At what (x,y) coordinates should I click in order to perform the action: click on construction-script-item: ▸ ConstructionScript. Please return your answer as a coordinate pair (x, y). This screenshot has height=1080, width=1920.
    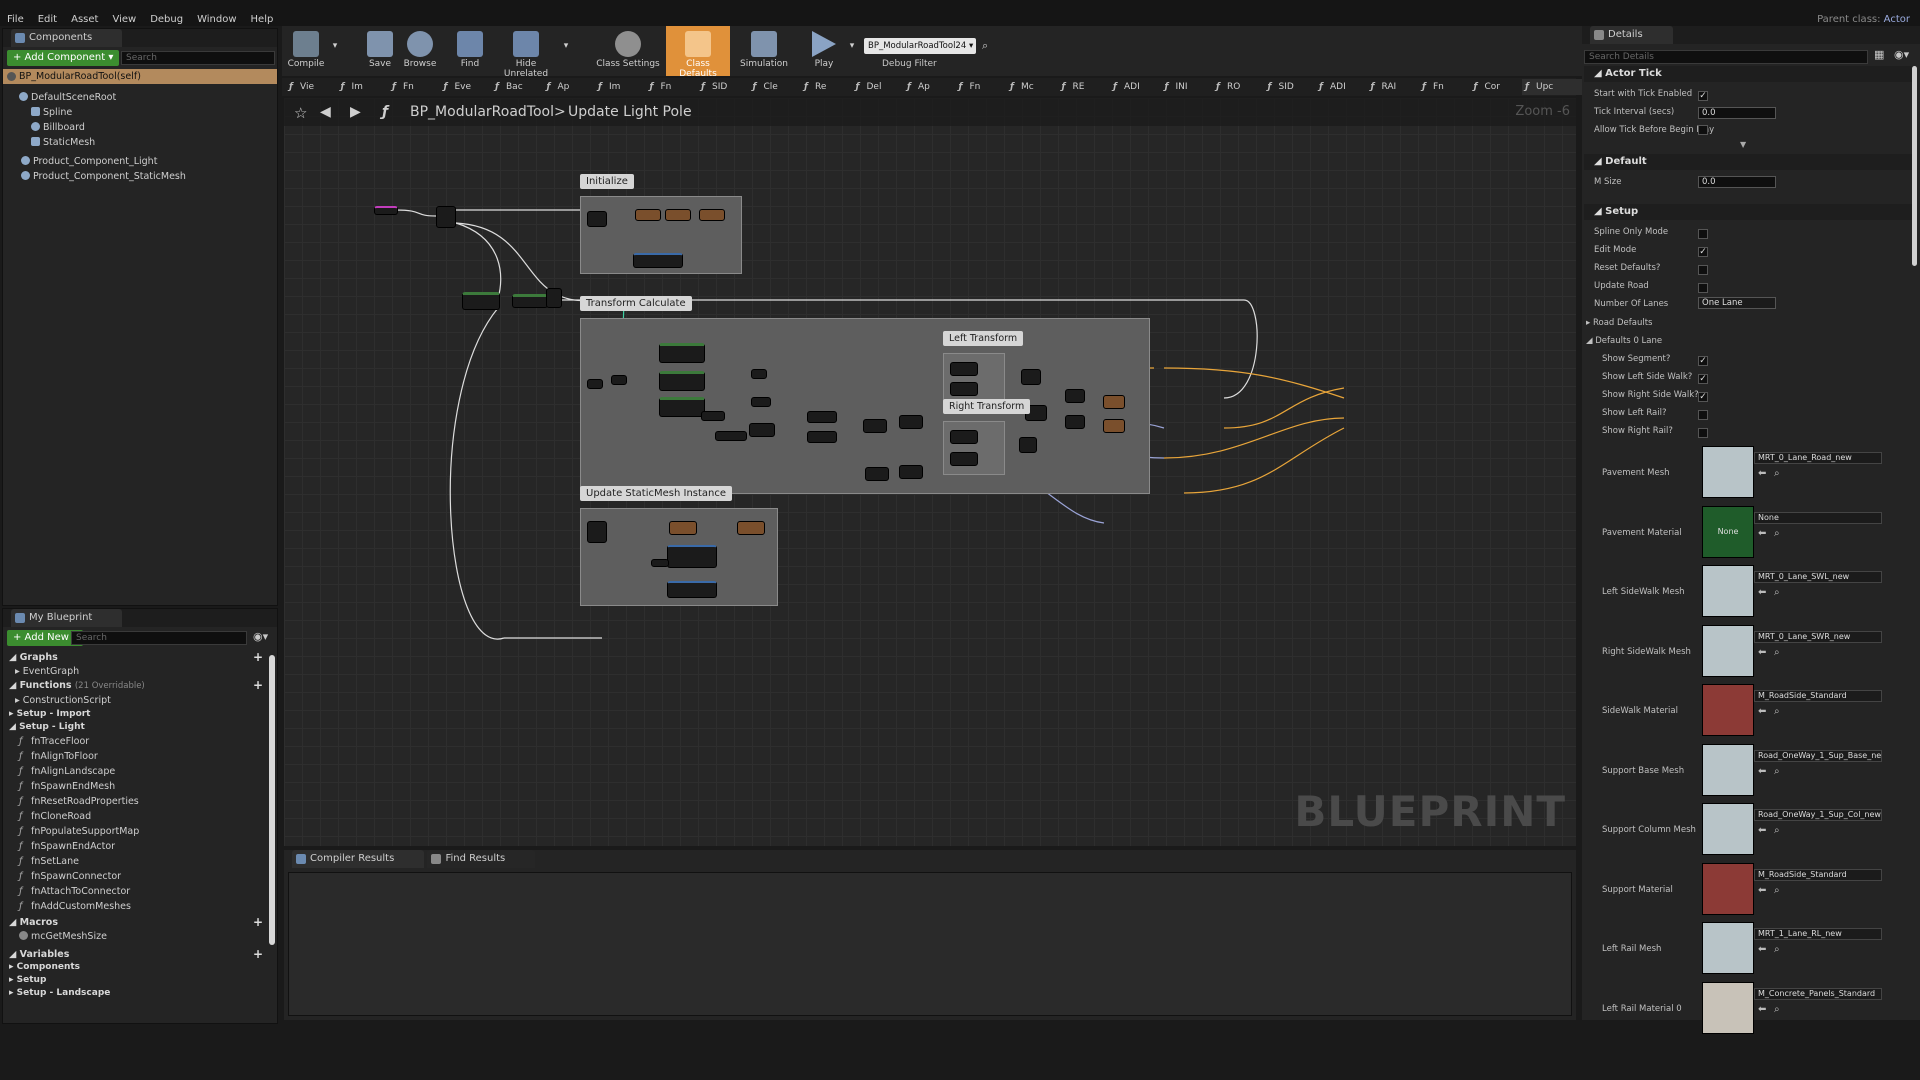
    Looking at the image, I should click on (143, 700).